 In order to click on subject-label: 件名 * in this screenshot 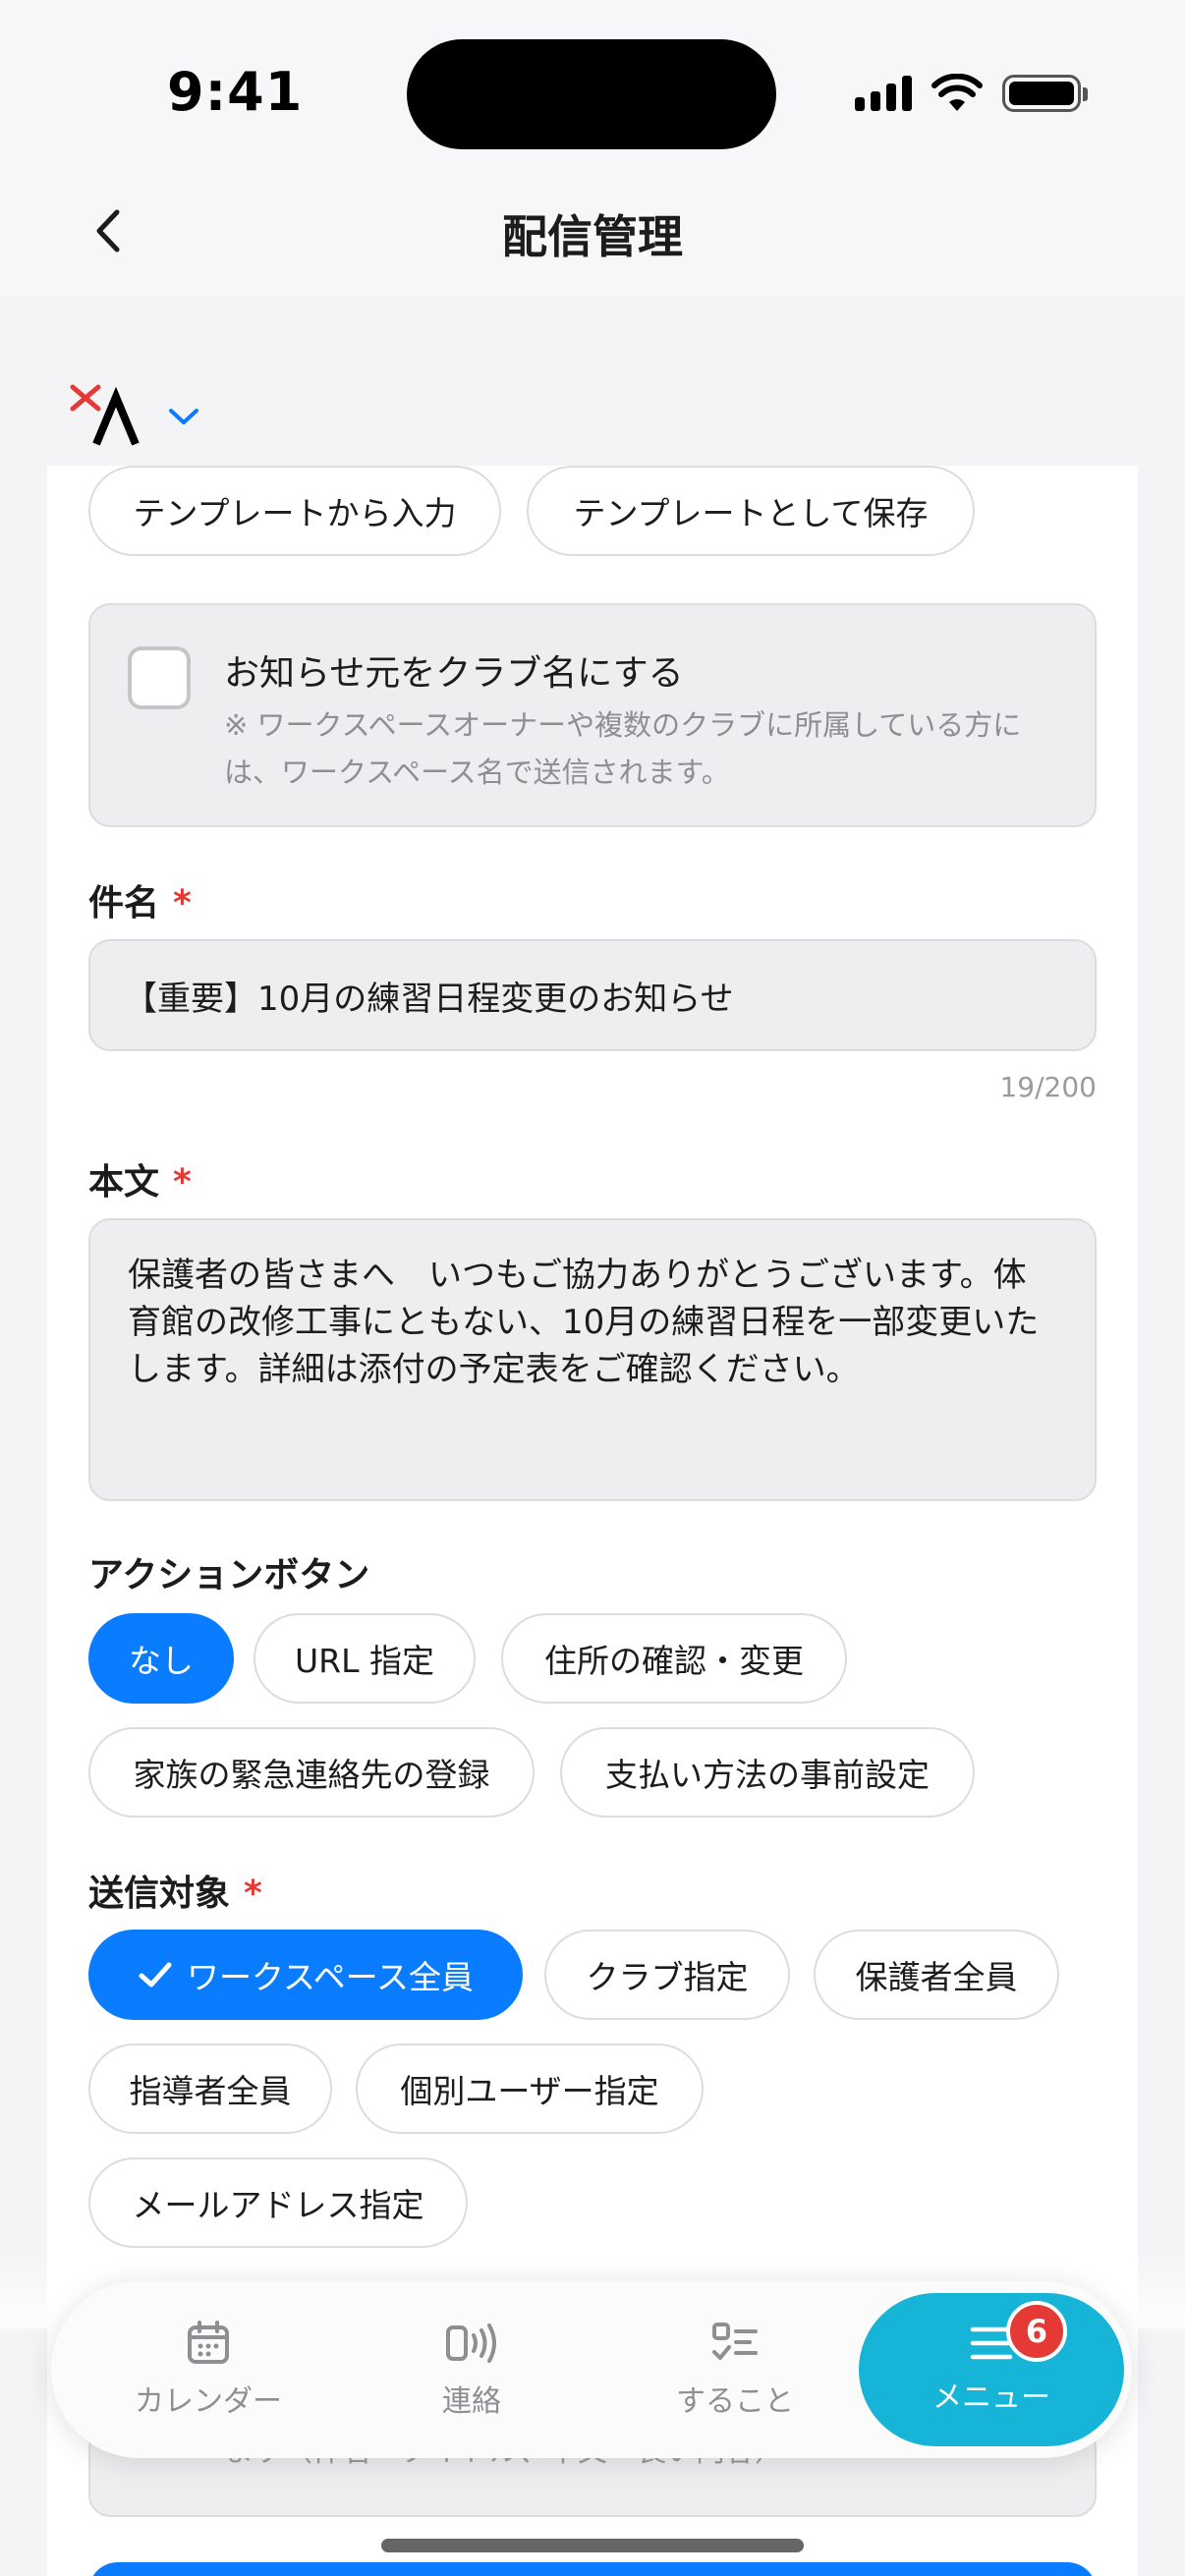, I will do `click(140, 903)`.